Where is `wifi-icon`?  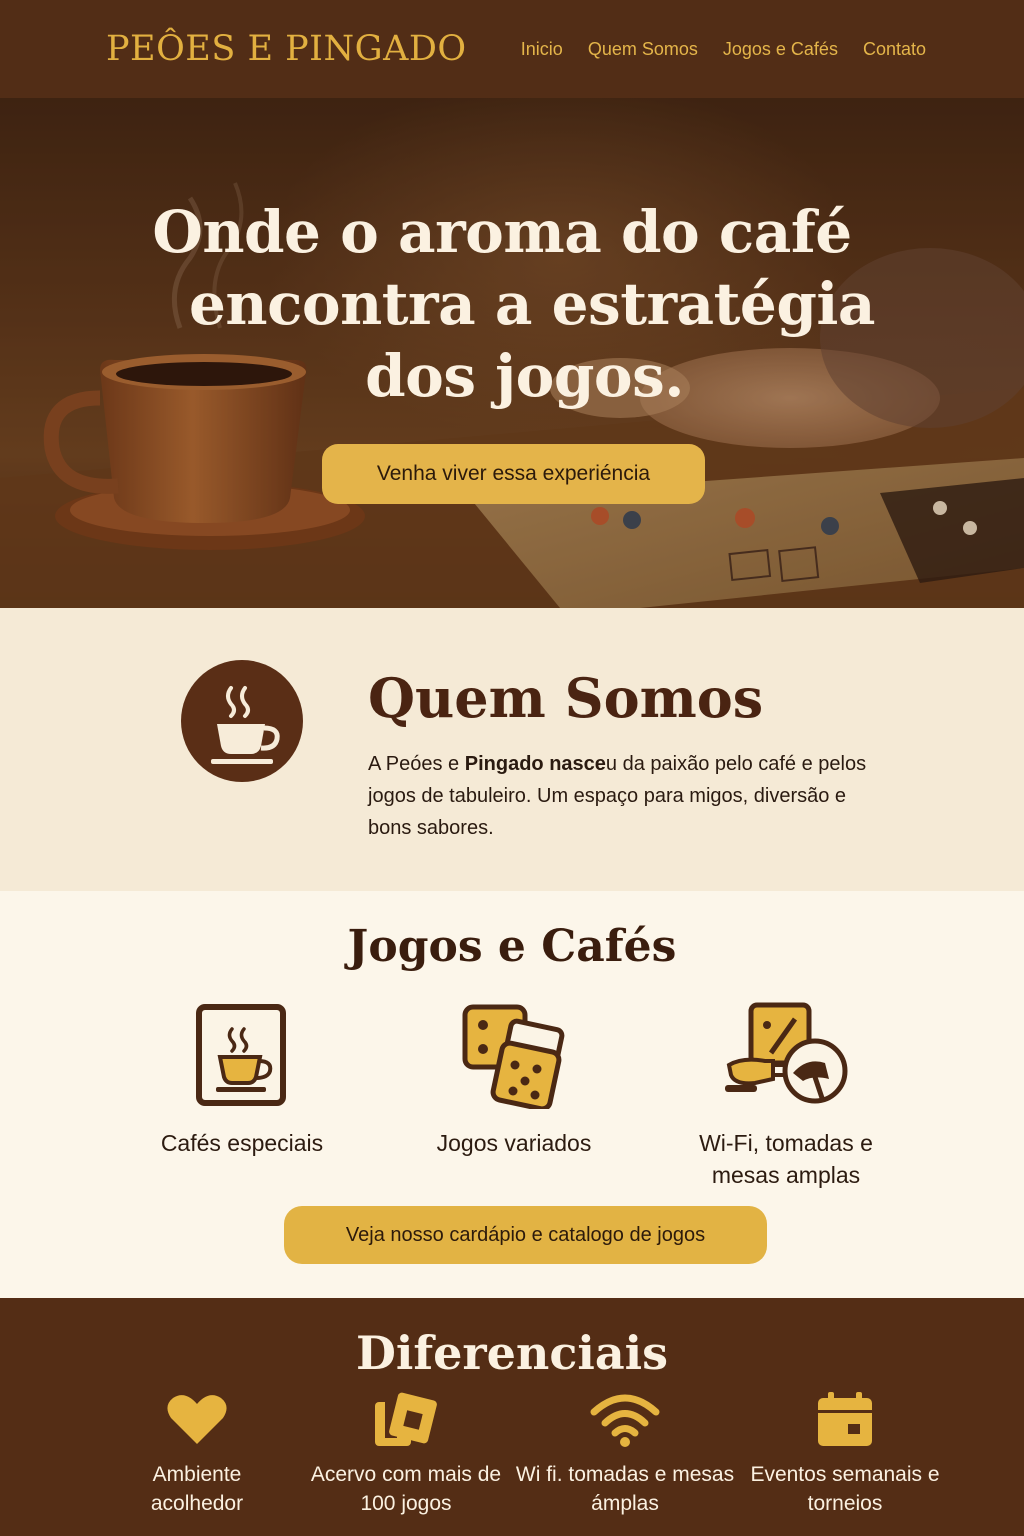 wifi-icon is located at coordinates (625, 1420).